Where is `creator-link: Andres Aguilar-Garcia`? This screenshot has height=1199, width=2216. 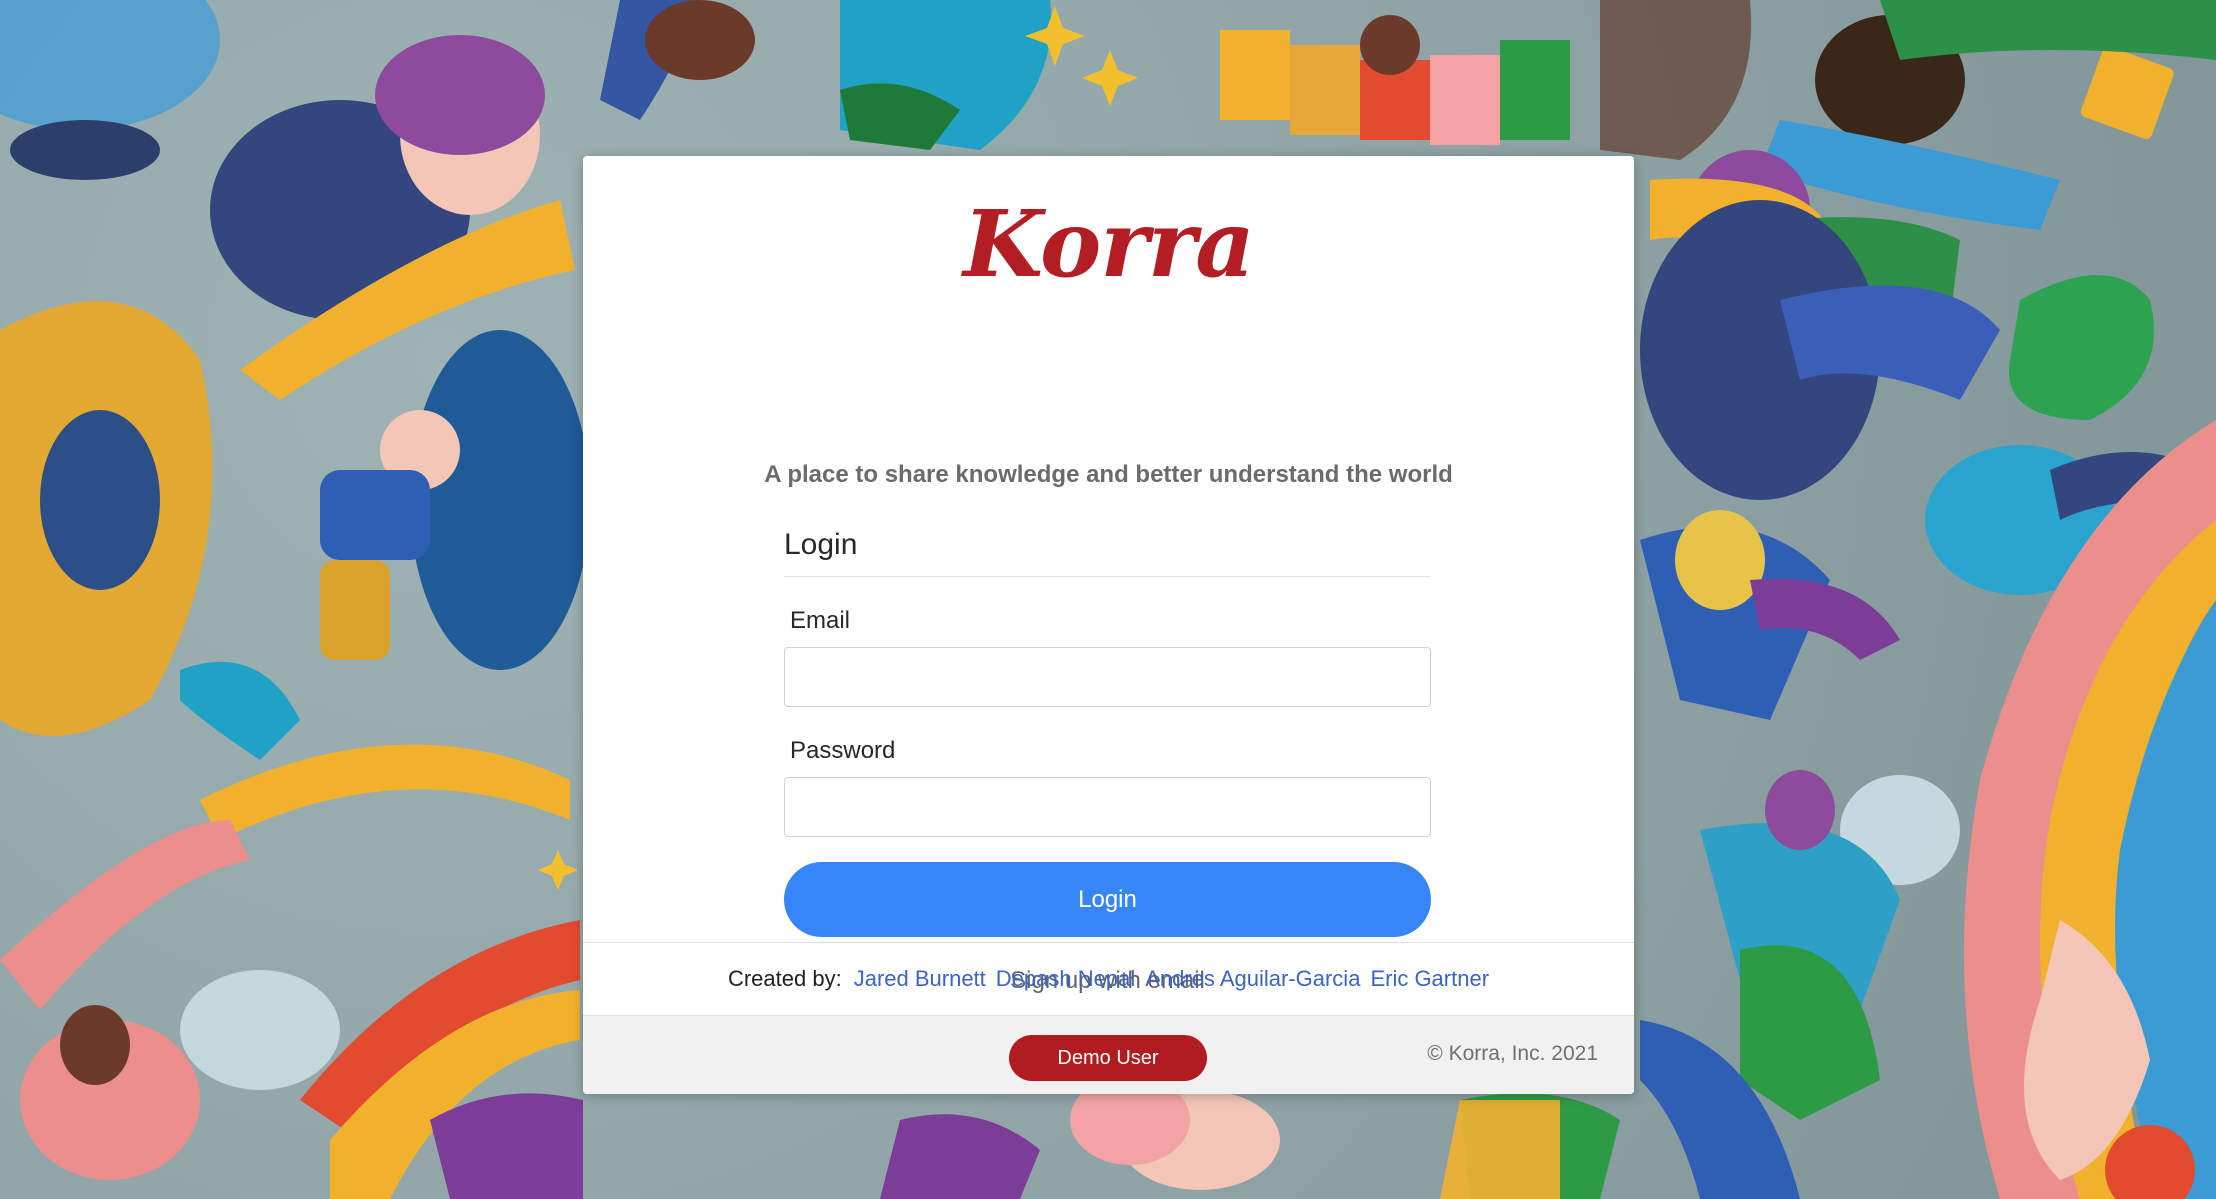 creator-link: Andres Aguilar-Garcia is located at coordinates (1252, 979).